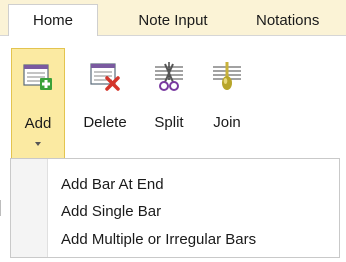 This screenshot has width=346, height=262. I want to click on split-button-label: Split, so click(169, 122).